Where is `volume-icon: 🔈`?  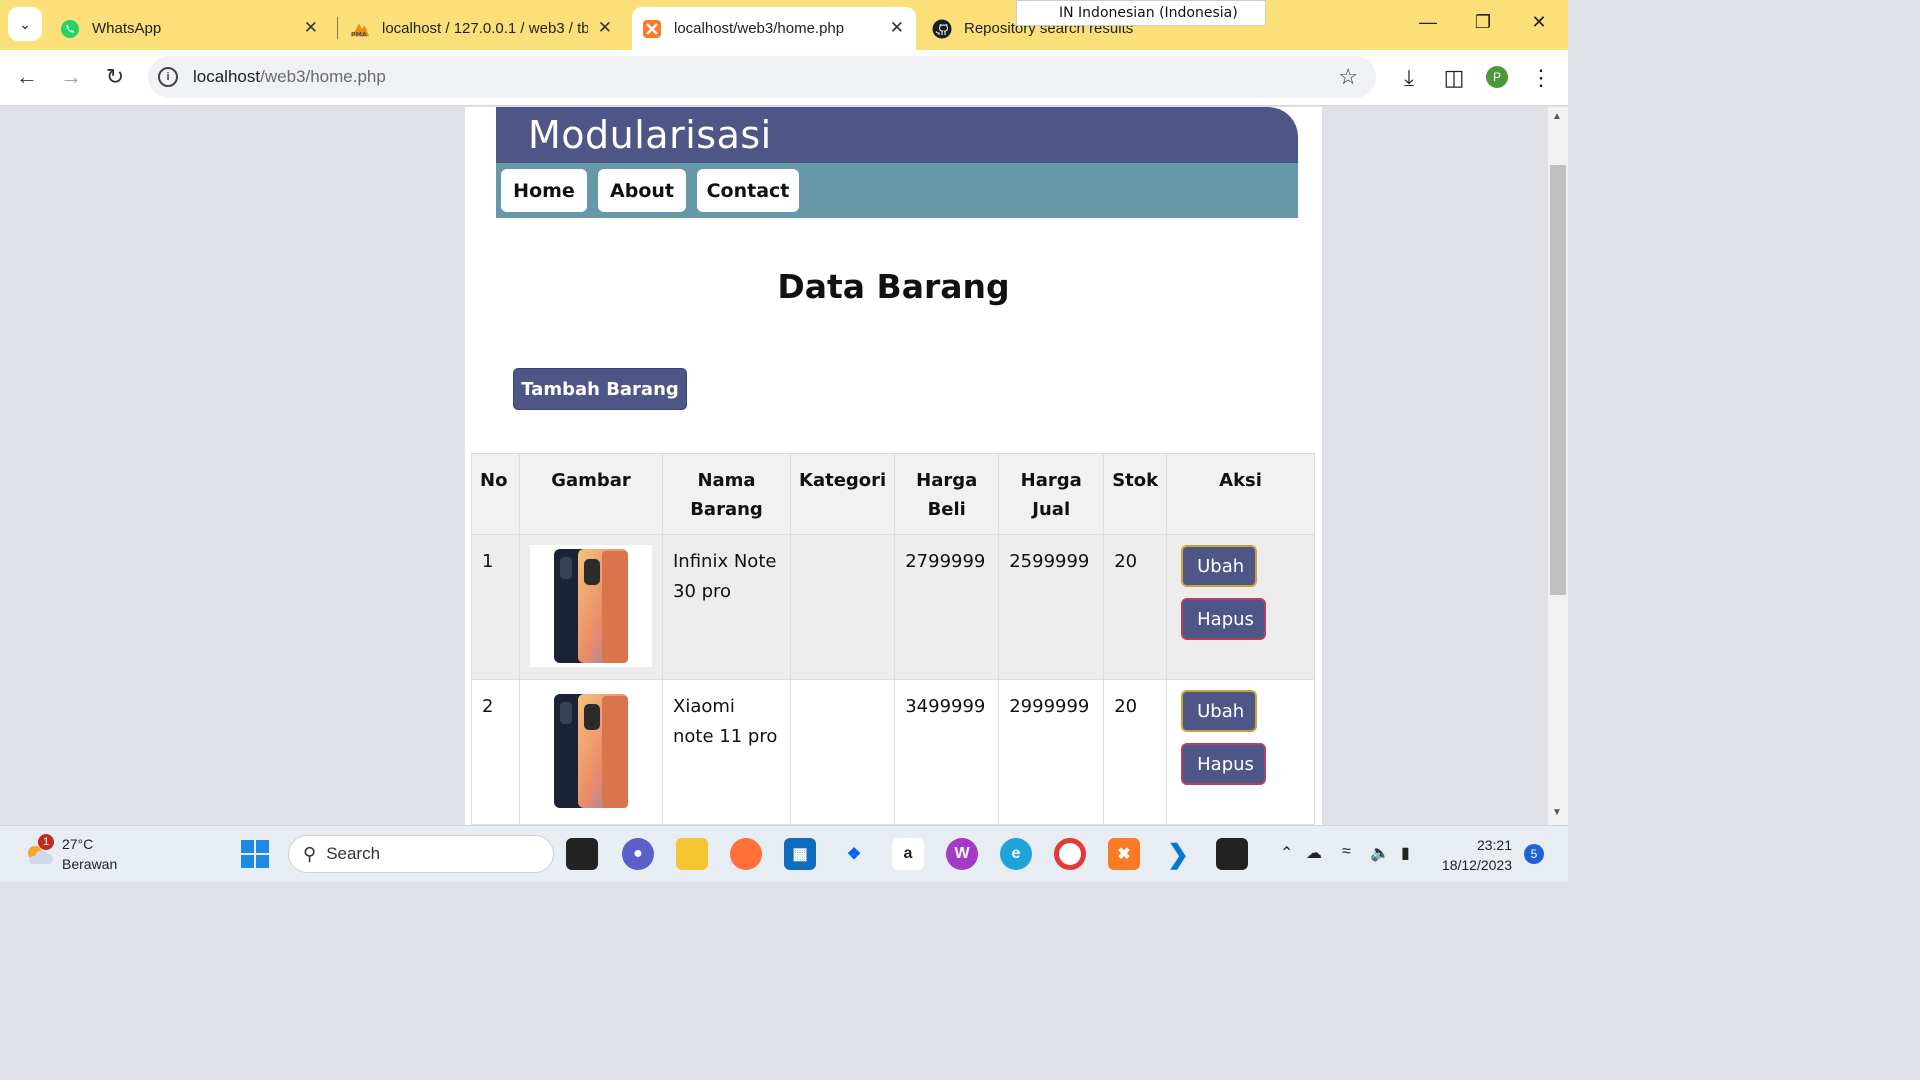 volume-icon: 🔈 is located at coordinates (1380, 853).